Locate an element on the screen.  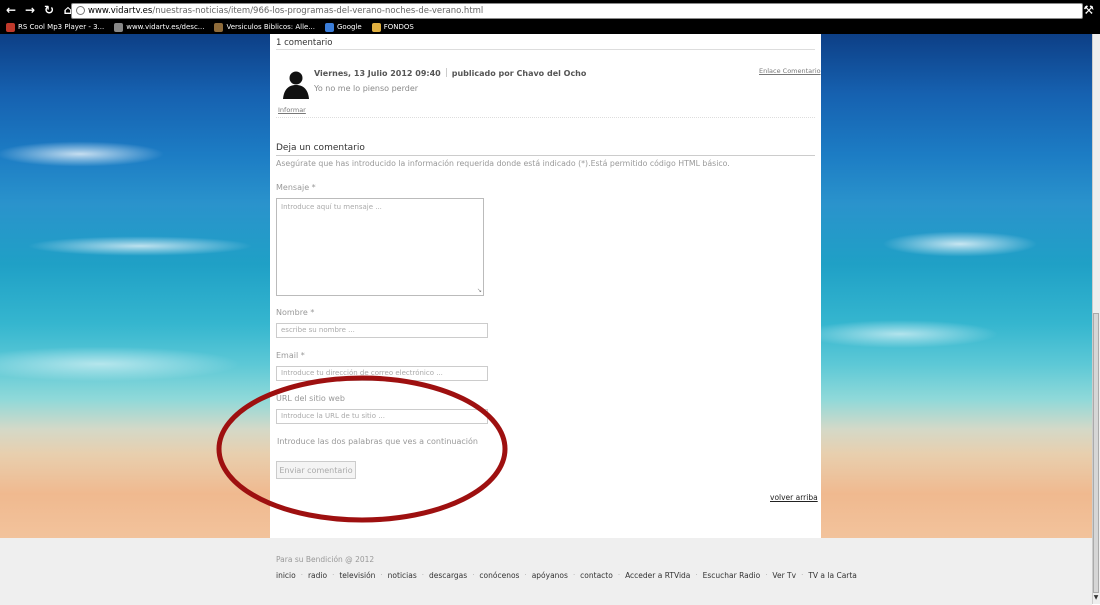
email-label: Email * is located at coordinates (290, 355).